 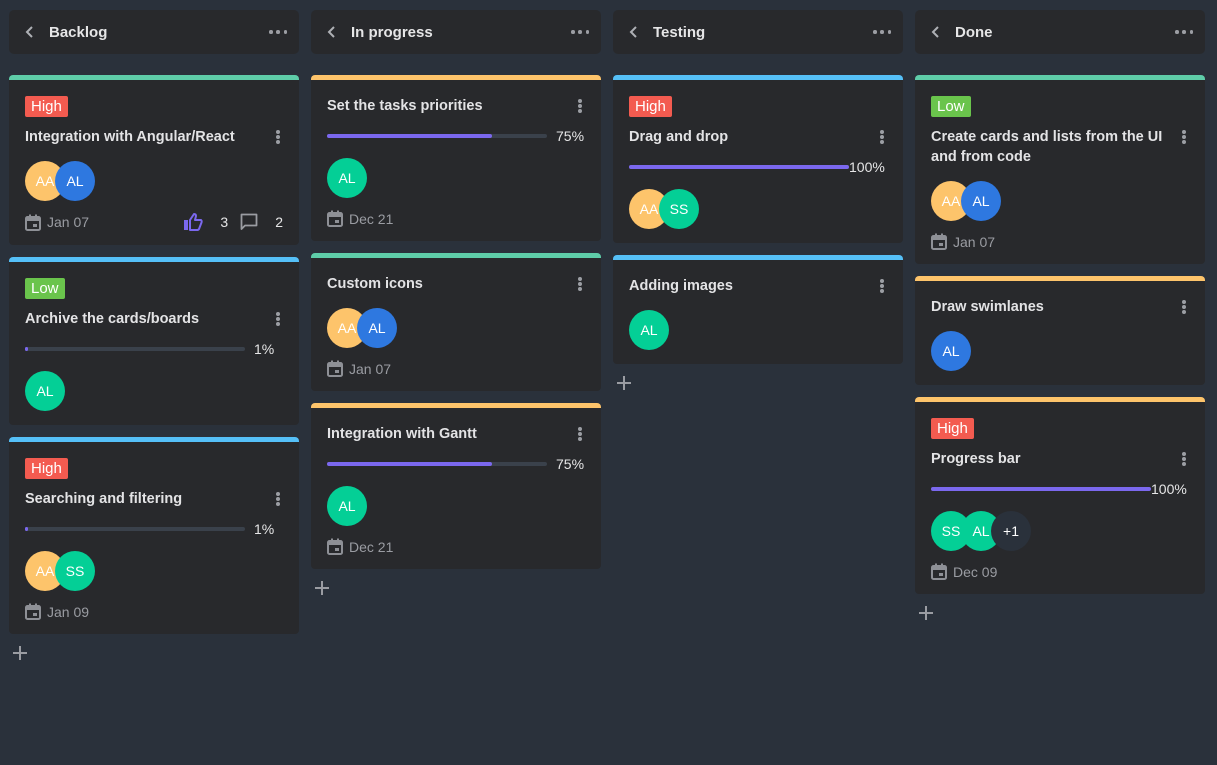 I want to click on task-card: Set the tasks priorities 75% AL Dec 21, so click(x=456, y=158).